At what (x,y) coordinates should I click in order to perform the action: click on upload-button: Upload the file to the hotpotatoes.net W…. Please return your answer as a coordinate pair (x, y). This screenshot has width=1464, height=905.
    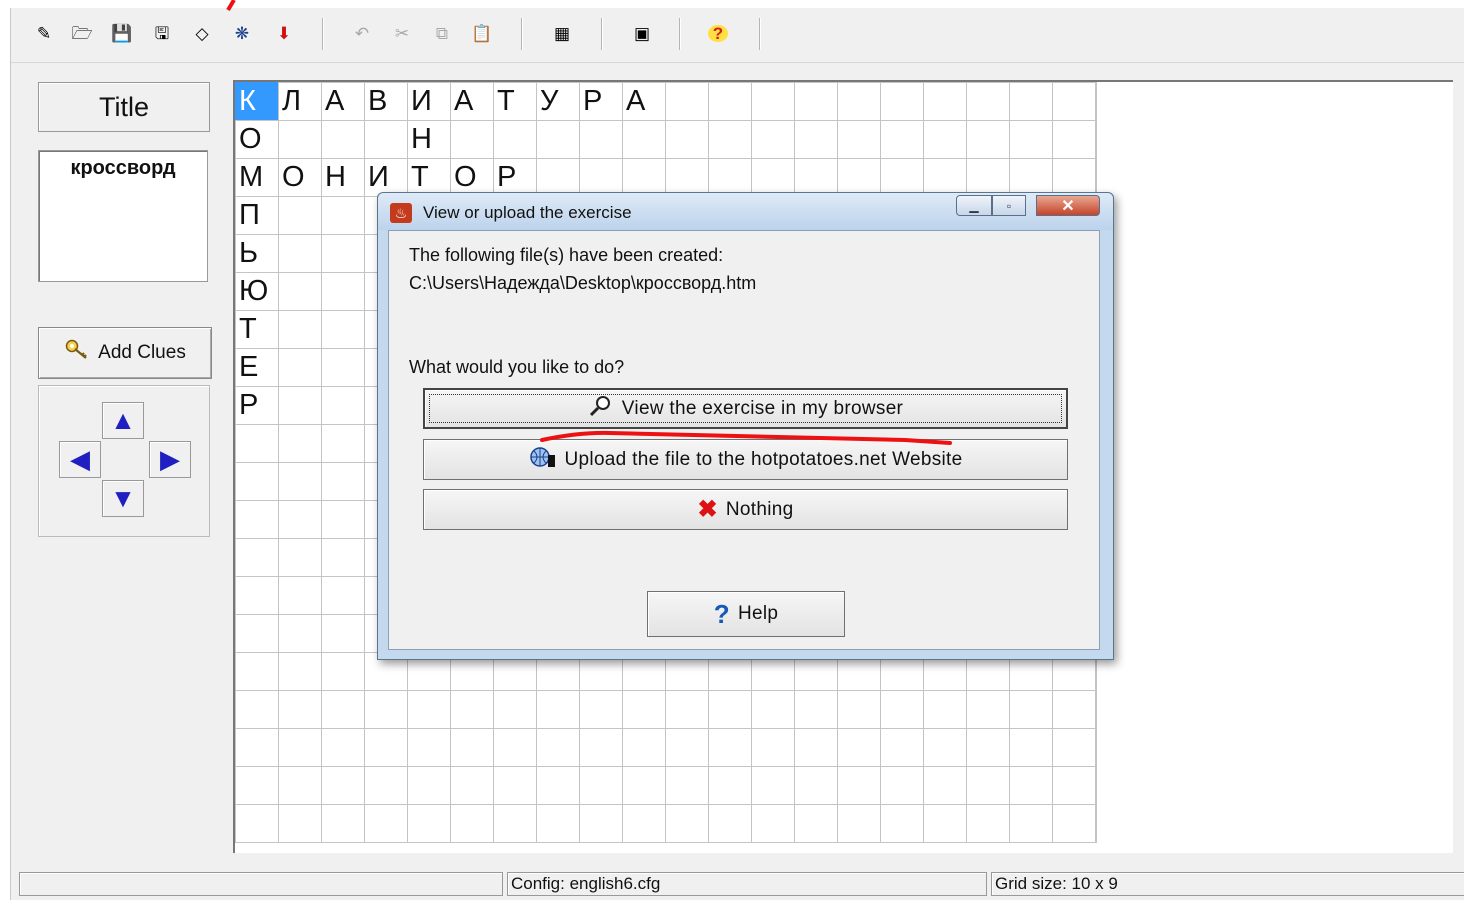
    Looking at the image, I should click on (745, 459).